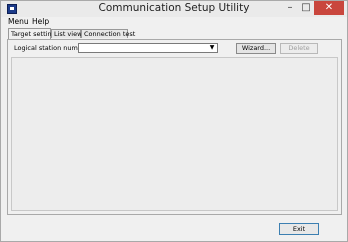 The image size is (348, 242). What do you see at coordinates (174, 9) in the screenshot?
I see `title-bar: Communication Setup Utility – □ ✕` at bounding box center [174, 9].